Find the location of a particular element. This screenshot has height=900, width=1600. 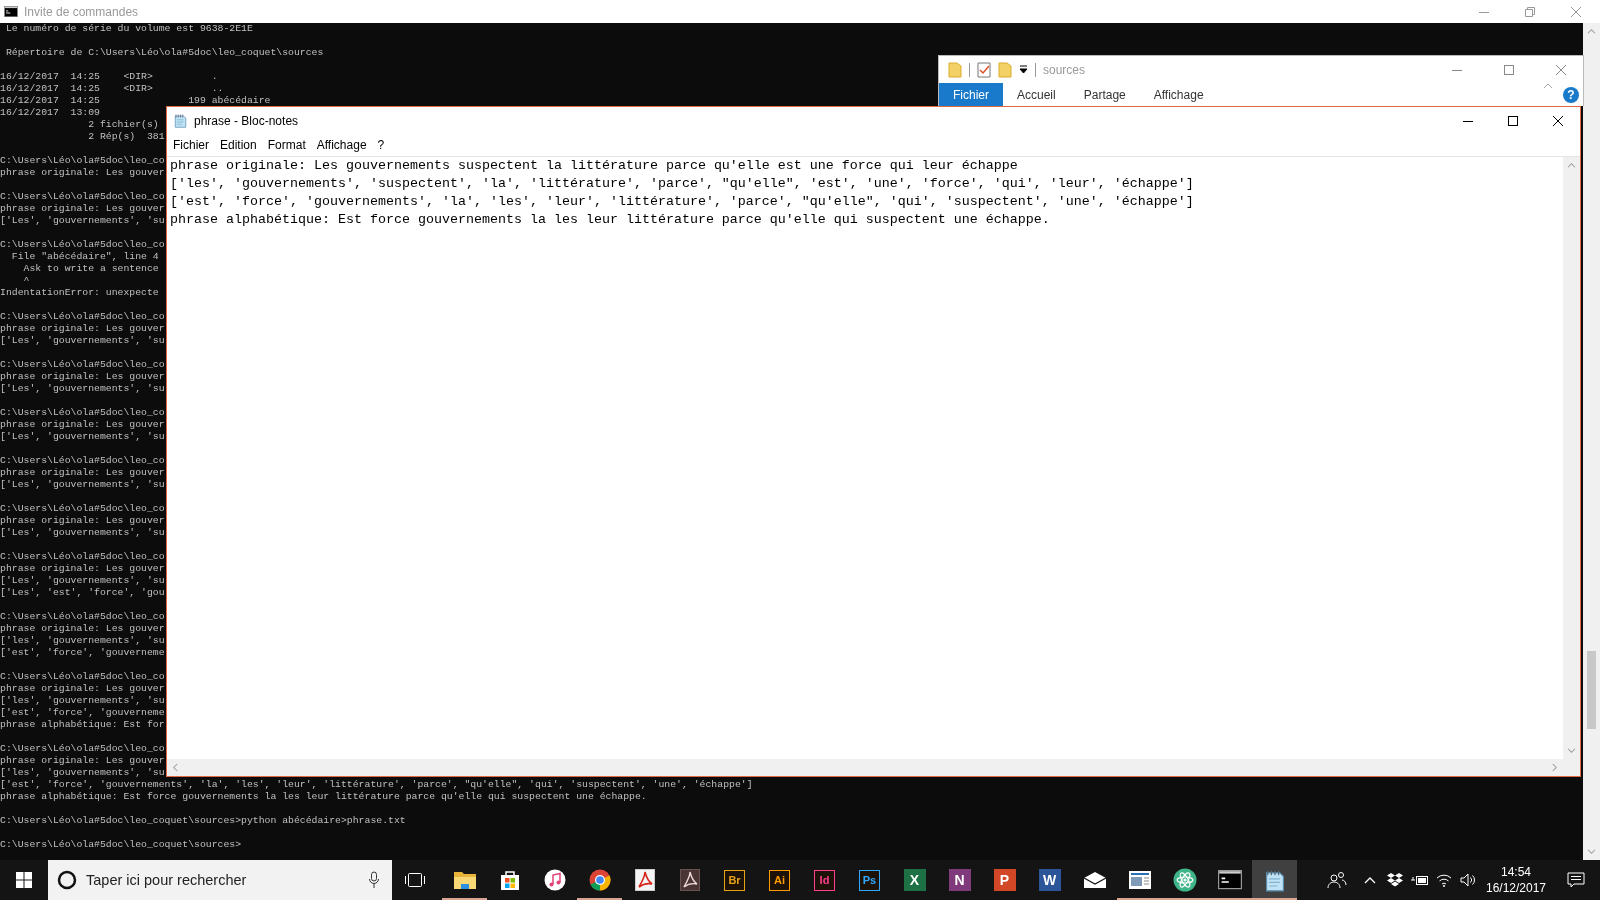

menu-item: Fichier is located at coordinates (191, 145).